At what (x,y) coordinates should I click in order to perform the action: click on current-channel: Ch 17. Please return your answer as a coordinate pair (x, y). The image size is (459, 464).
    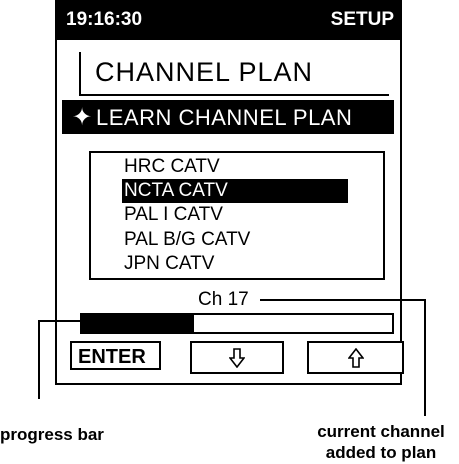
    Looking at the image, I should click on (223, 299).